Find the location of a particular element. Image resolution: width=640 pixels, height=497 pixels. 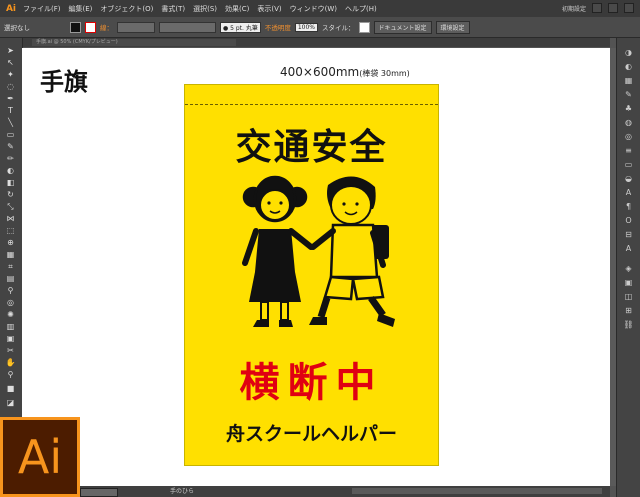

brushes-panel-icon: ✎ is located at coordinates (628, 94).